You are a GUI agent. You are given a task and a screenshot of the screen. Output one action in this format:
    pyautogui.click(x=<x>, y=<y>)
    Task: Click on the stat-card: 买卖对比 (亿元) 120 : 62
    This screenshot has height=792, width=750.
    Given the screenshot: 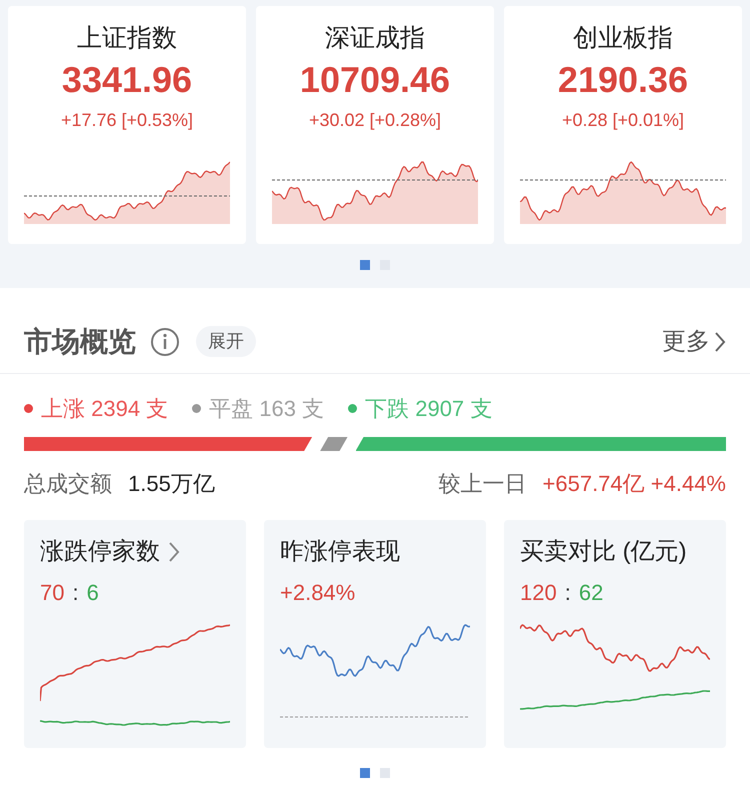 What is the action you would take?
    pyautogui.click(x=615, y=634)
    